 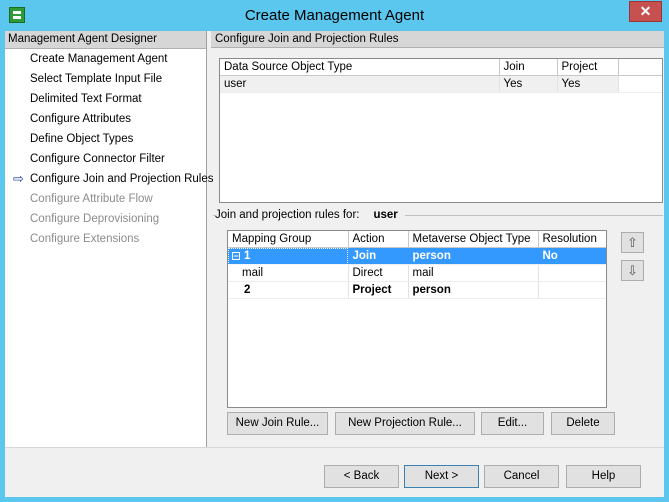 What do you see at coordinates (572, 239) in the screenshot?
I see `column-header-resolution: Resolution` at bounding box center [572, 239].